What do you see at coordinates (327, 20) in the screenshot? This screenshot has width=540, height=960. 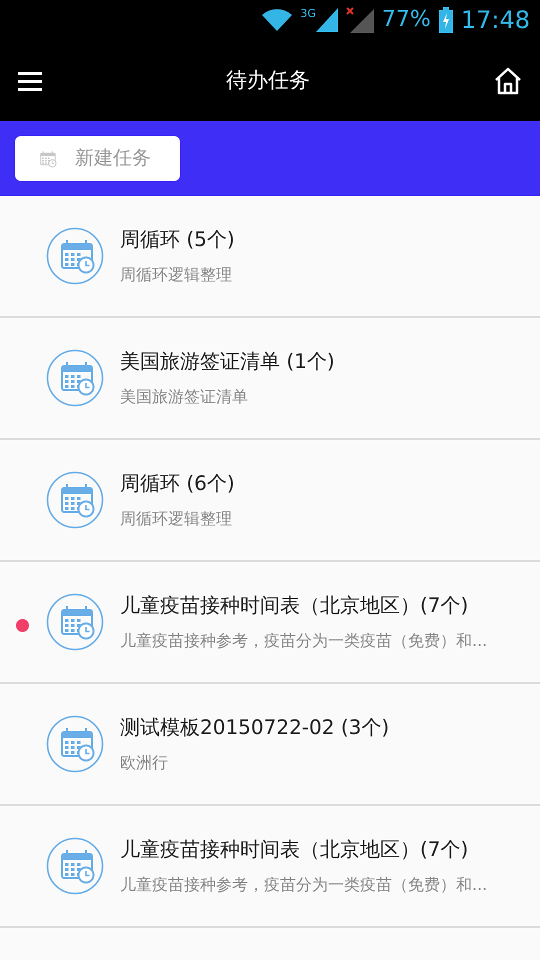 I see `signal-icon` at bounding box center [327, 20].